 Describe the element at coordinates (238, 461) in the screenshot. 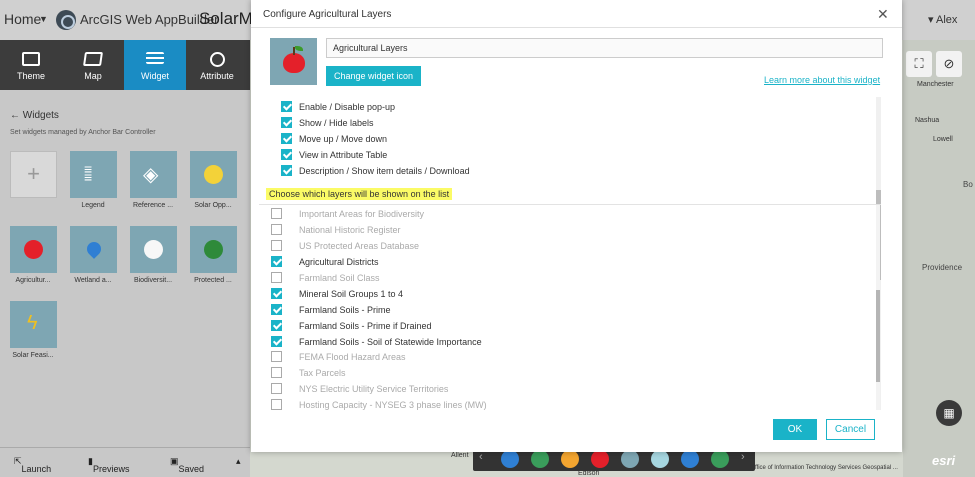

I see `chevron-up-icon: ▴` at that location.